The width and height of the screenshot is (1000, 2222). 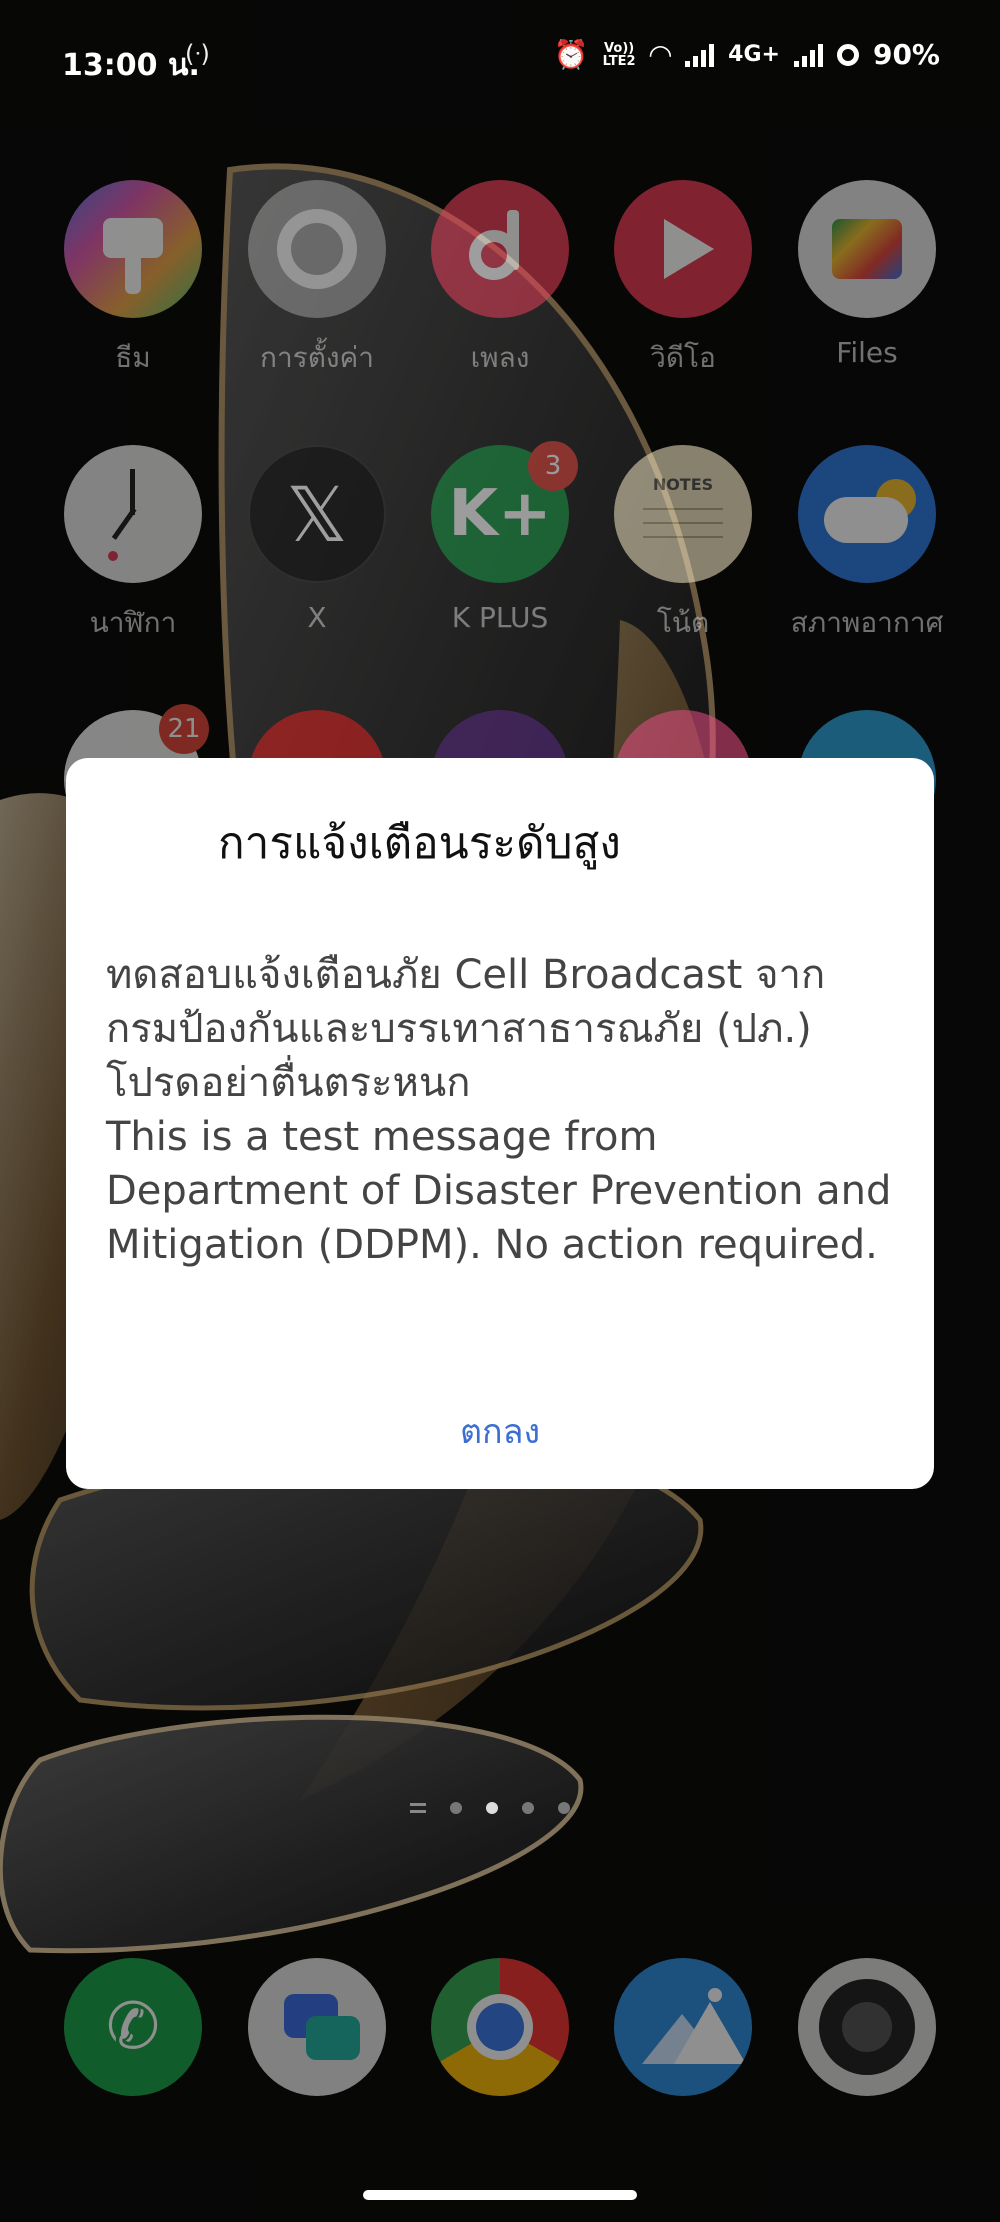 What do you see at coordinates (317, 357) in the screenshot?
I see `app-label: การตั้งค่า` at bounding box center [317, 357].